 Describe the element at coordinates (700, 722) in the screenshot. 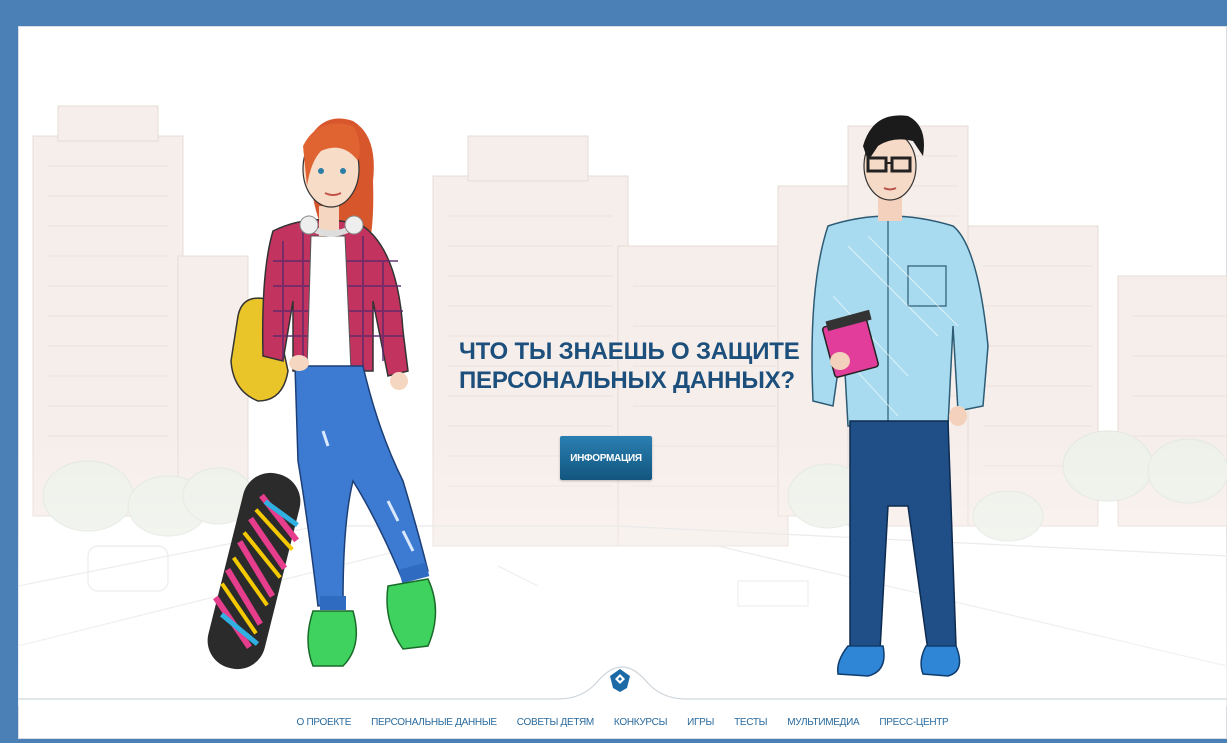

I see `nav-item-games: ИГРЫ` at that location.